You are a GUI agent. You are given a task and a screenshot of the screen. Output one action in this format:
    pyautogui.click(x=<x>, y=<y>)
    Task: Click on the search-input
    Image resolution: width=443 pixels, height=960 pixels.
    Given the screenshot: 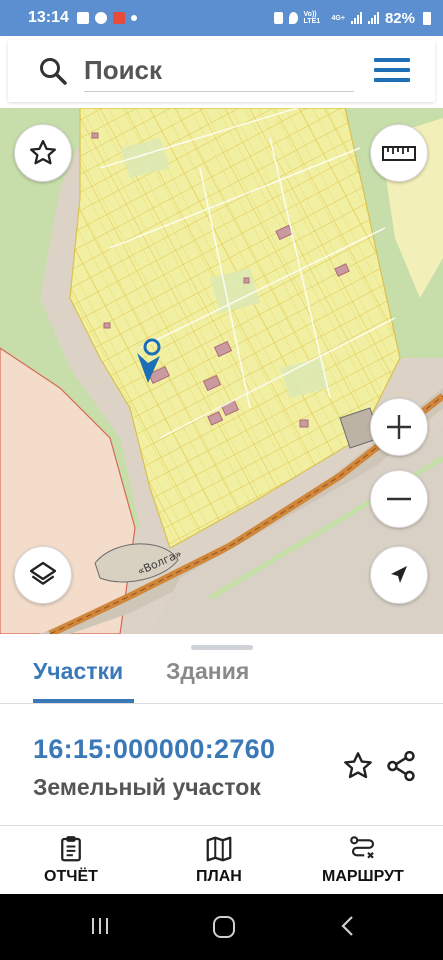 What is the action you would take?
    pyautogui.click(x=219, y=71)
    